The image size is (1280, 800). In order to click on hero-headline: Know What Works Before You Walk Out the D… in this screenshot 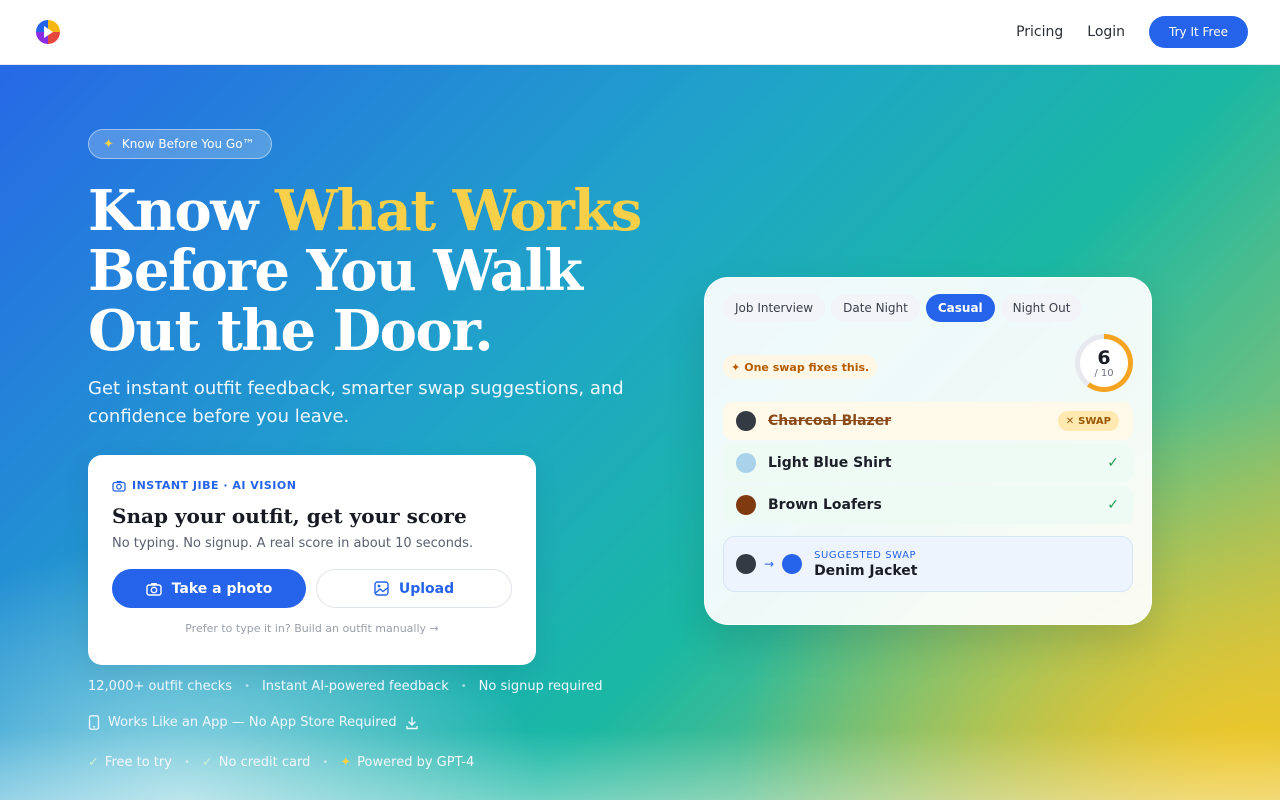, I will do `click(368, 271)`.